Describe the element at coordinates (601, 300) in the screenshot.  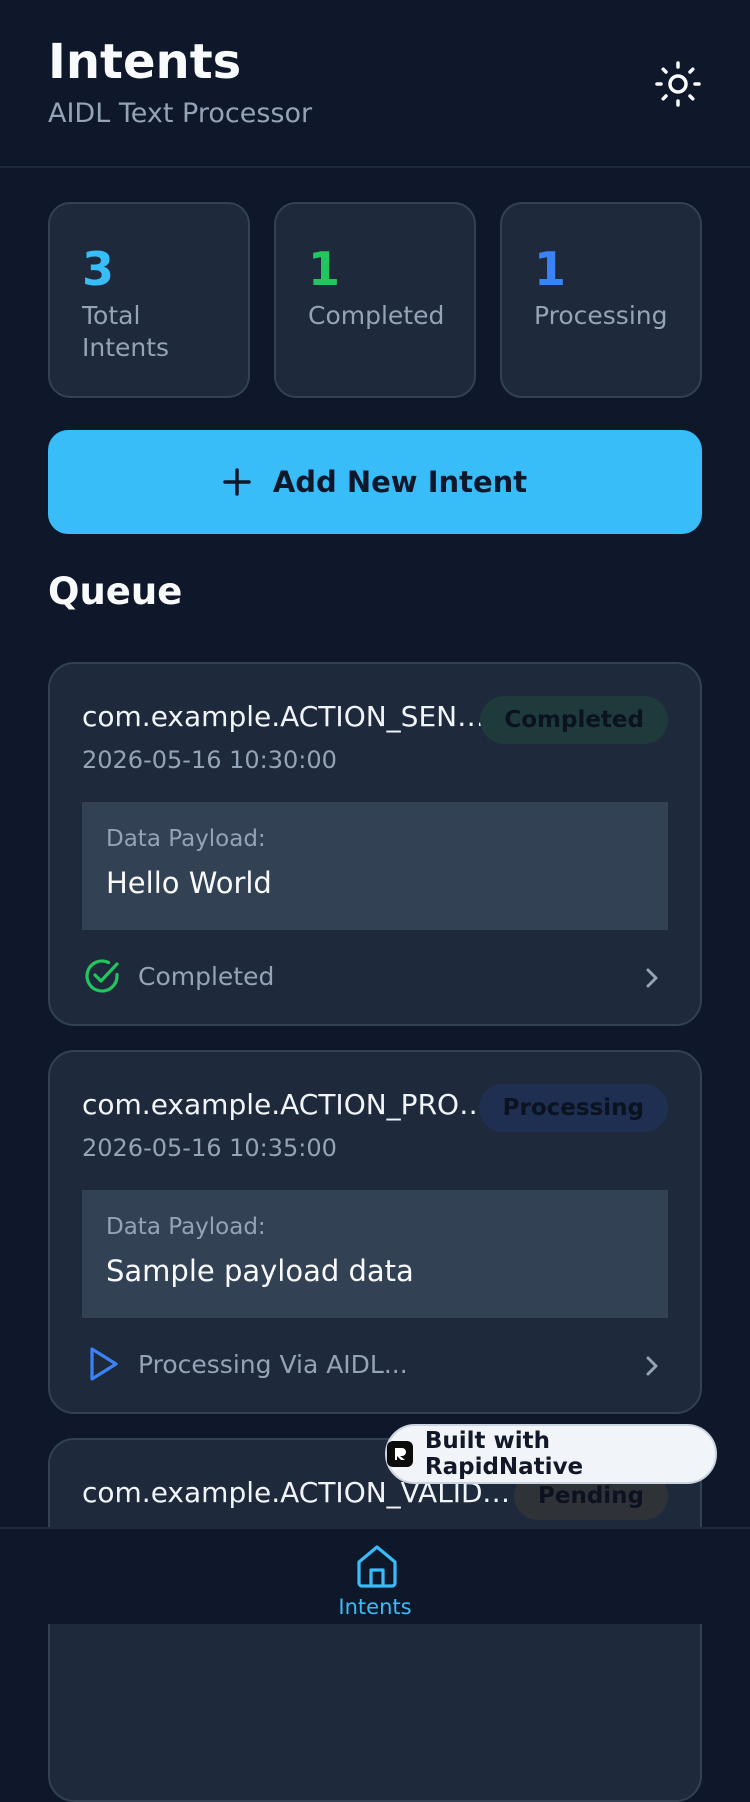
I see `stat-card-processing: 1 Processing` at that location.